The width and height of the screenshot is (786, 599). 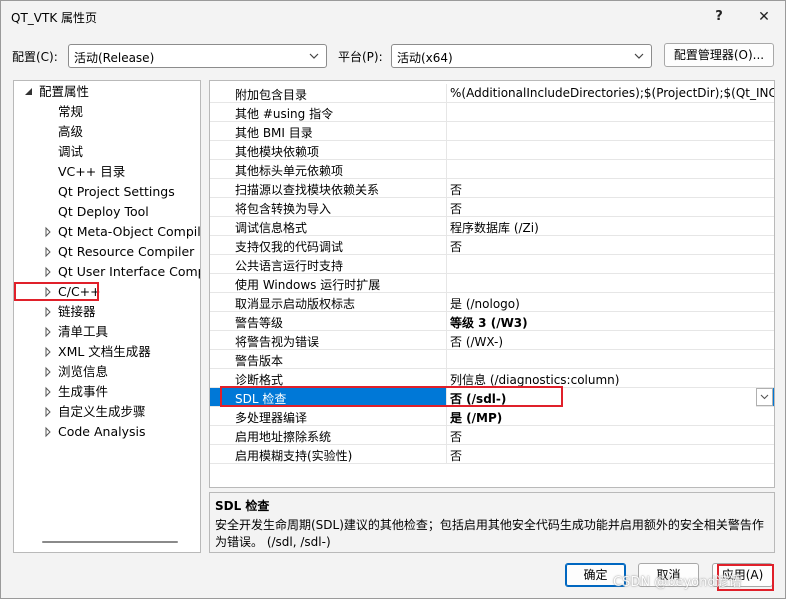 What do you see at coordinates (107, 312) in the screenshot?
I see `tree-item: 链接器` at bounding box center [107, 312].